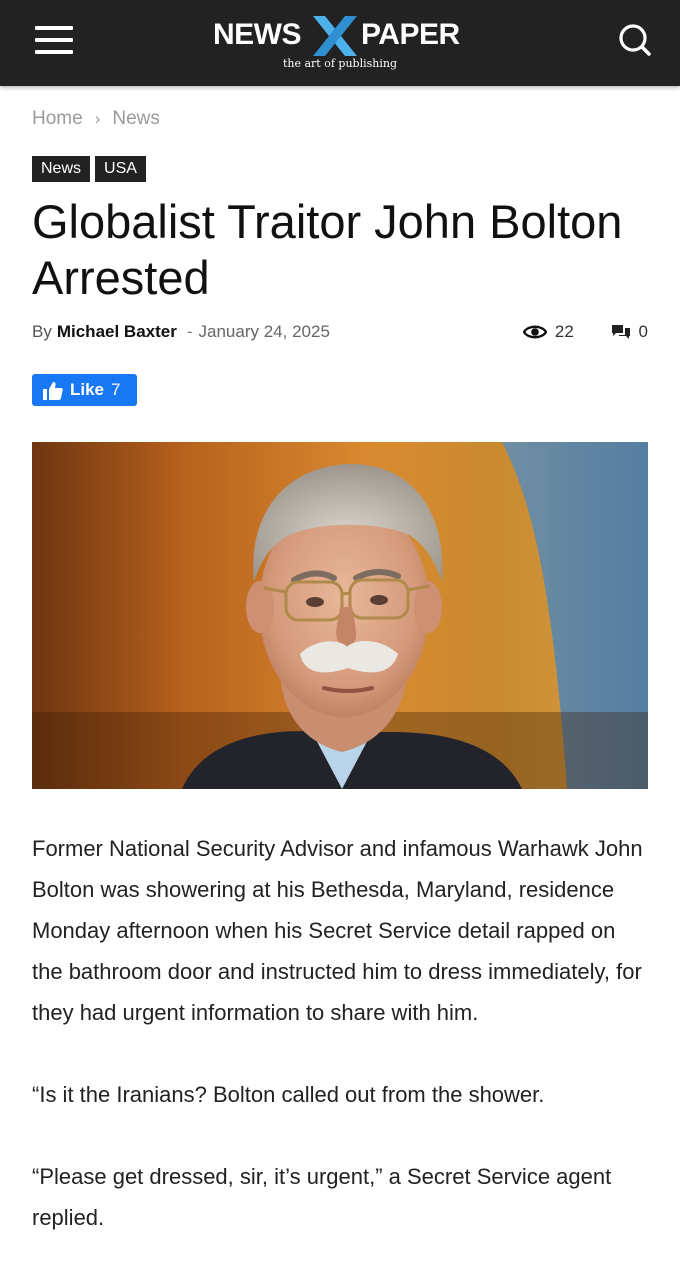  I want to click on category-news: News, so click(61, 169).